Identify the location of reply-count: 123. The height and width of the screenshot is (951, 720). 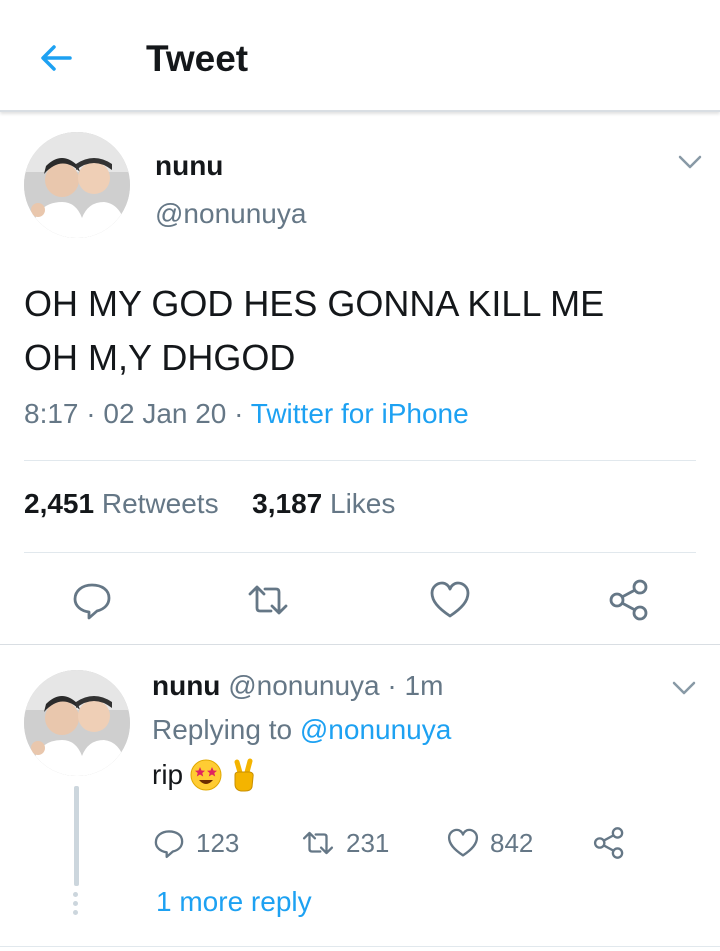
(218, 842).